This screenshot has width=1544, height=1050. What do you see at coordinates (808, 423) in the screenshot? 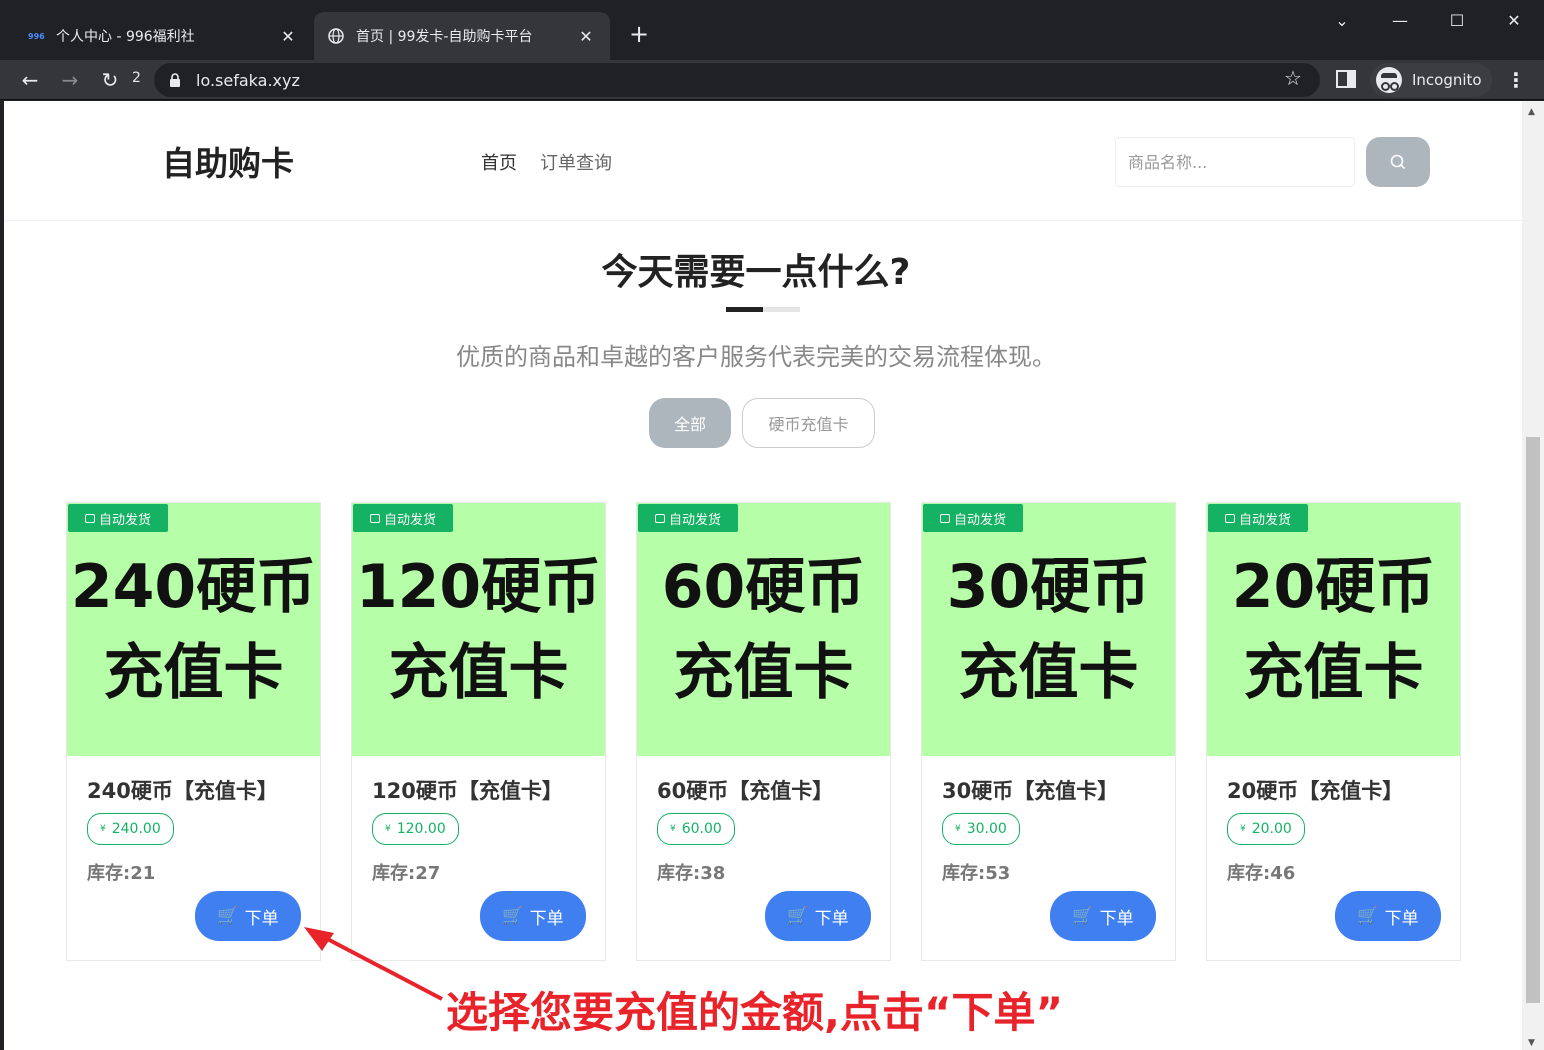
I see `filter-coin-card: 硬币充值卡` at bounding box center [808, 423].